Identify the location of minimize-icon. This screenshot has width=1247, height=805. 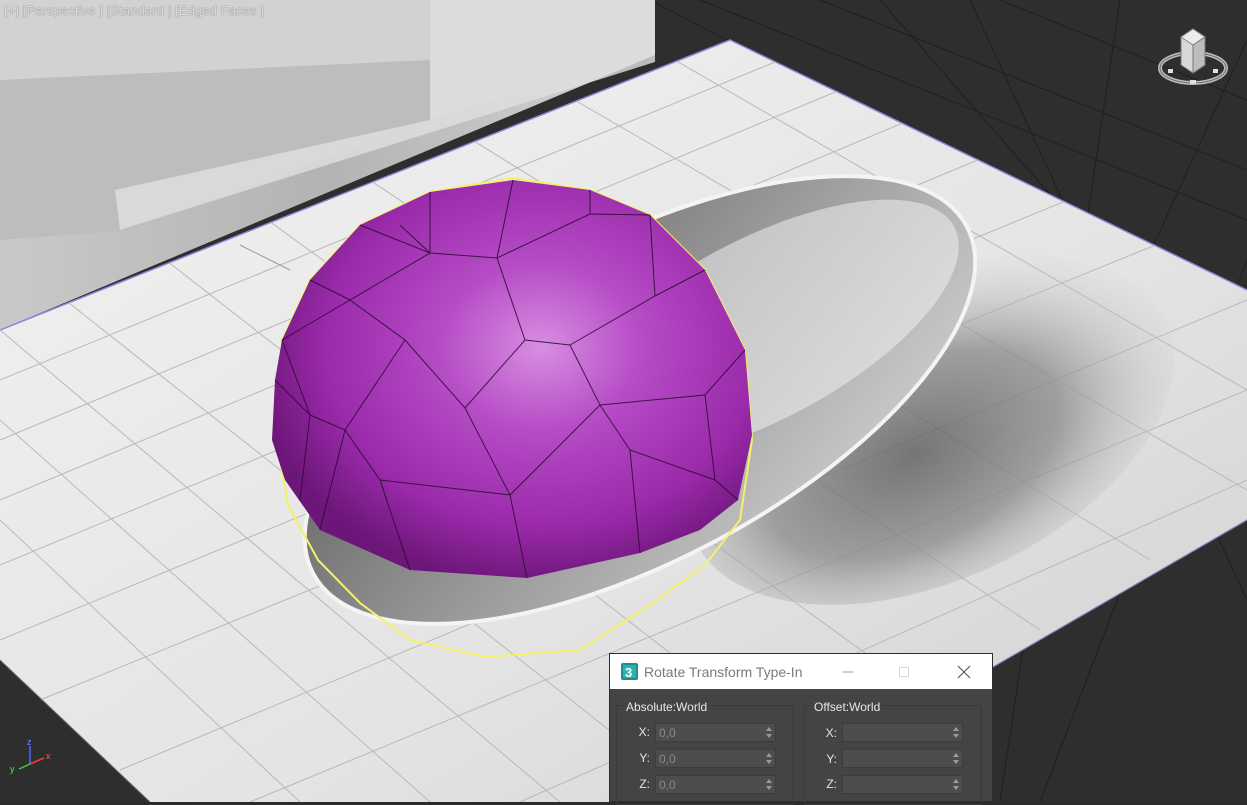
(848, 671).